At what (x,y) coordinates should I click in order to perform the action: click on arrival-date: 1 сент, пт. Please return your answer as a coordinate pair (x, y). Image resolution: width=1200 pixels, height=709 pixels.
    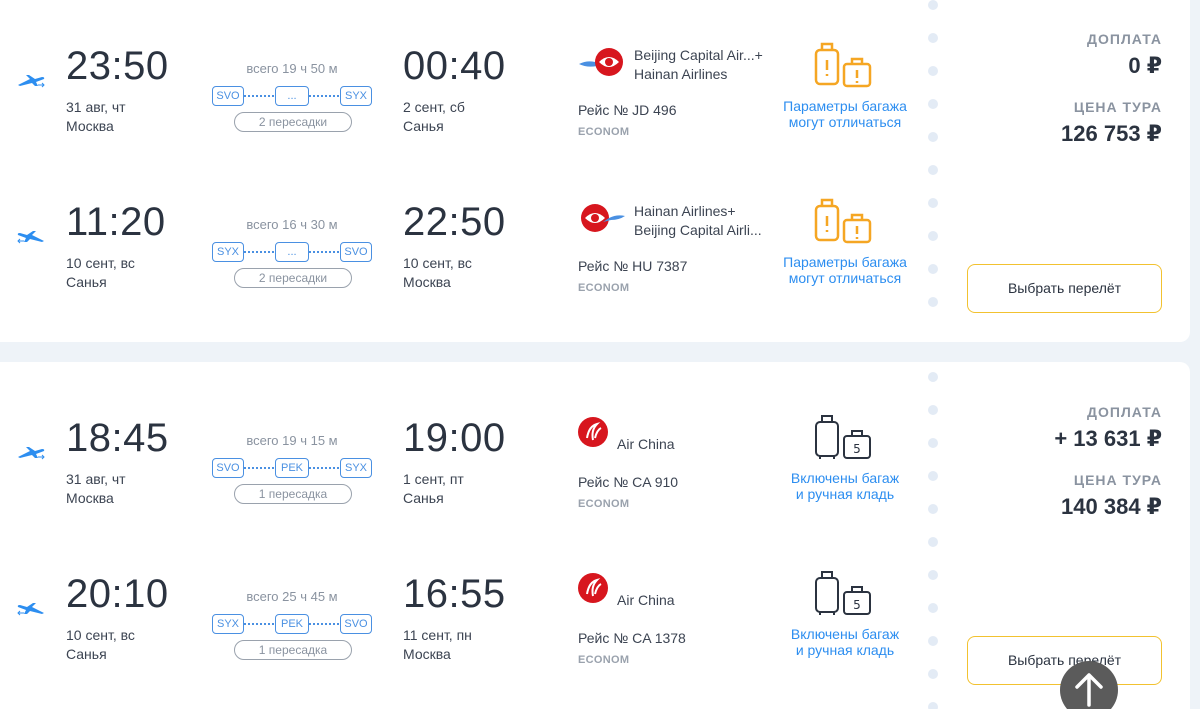
    Looking at the image, I should click on (433, 479).